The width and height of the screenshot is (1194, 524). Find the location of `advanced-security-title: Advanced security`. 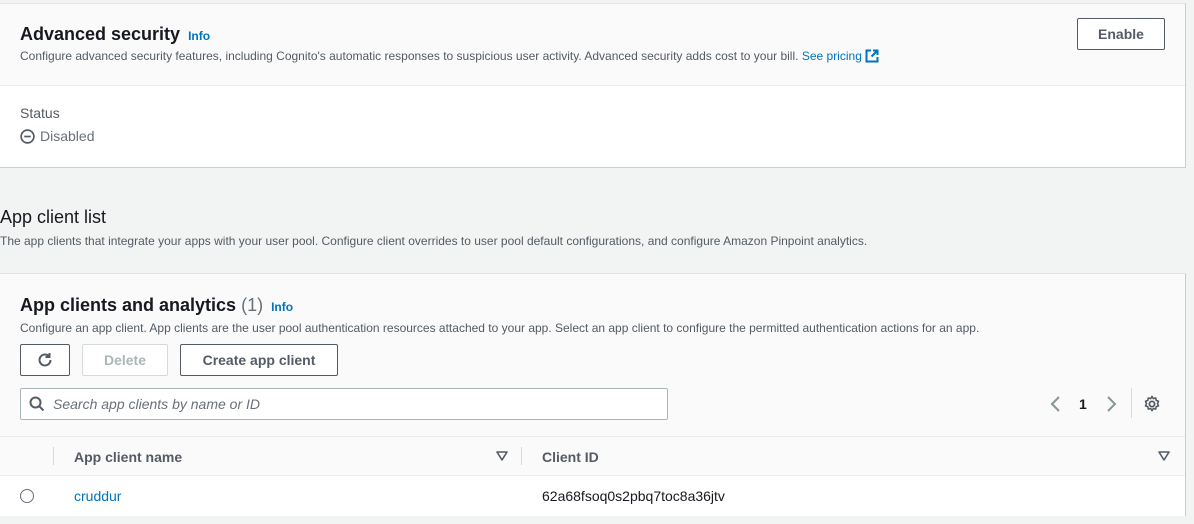

advanced-security-title: Advanced security is located at coordinates (100, 34).